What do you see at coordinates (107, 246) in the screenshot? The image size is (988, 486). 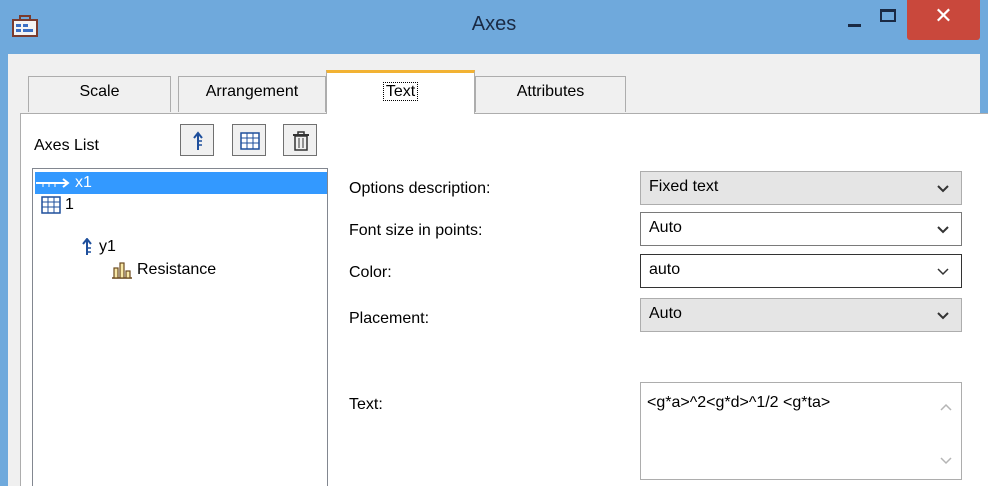 I see `tree-item-label: y1` at bounding box center [107, 246].